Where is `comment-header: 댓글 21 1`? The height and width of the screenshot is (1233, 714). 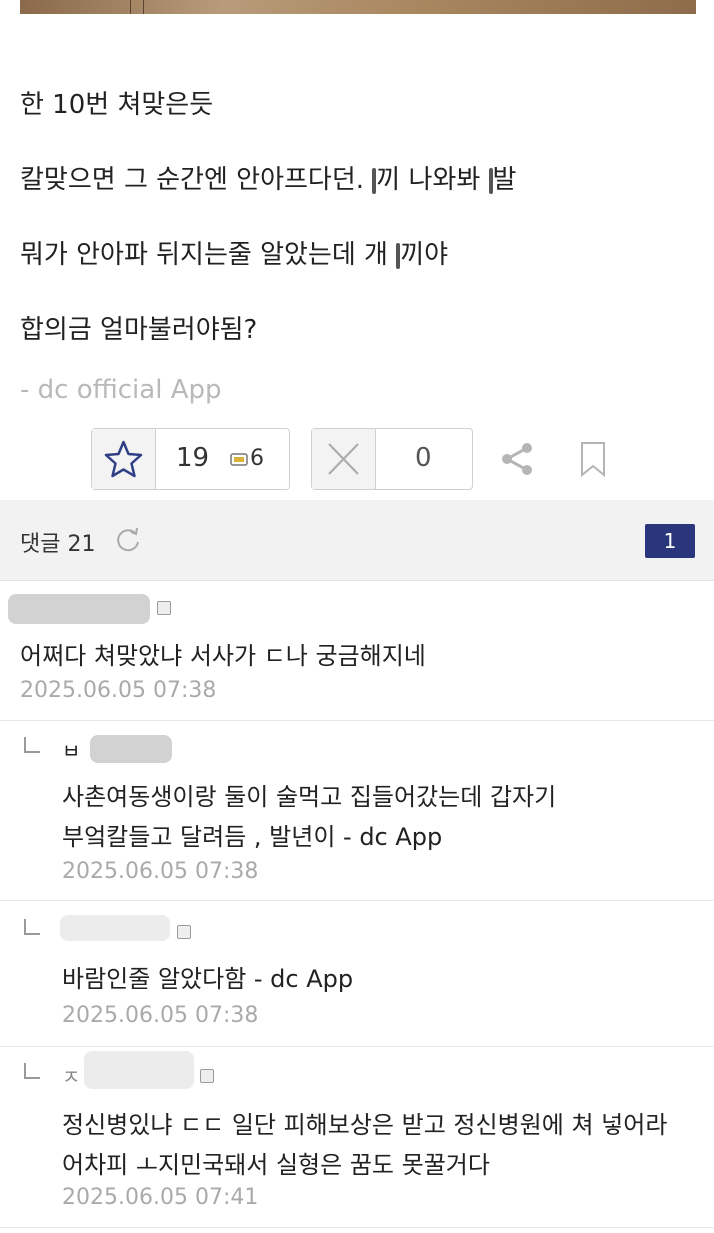 comment-header: 댓글 21 1 is located at coordinates (357, 540).